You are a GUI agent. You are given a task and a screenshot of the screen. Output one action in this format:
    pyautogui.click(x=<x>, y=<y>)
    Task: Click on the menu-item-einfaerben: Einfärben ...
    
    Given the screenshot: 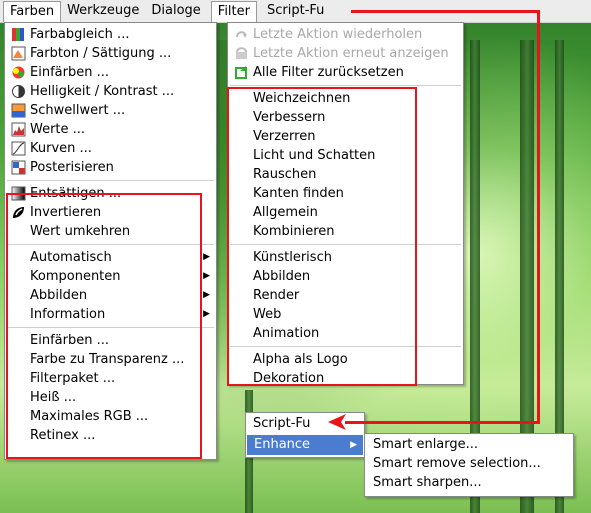 What is the action you would take?
    pyautogui.click(x=110, y=72)
    